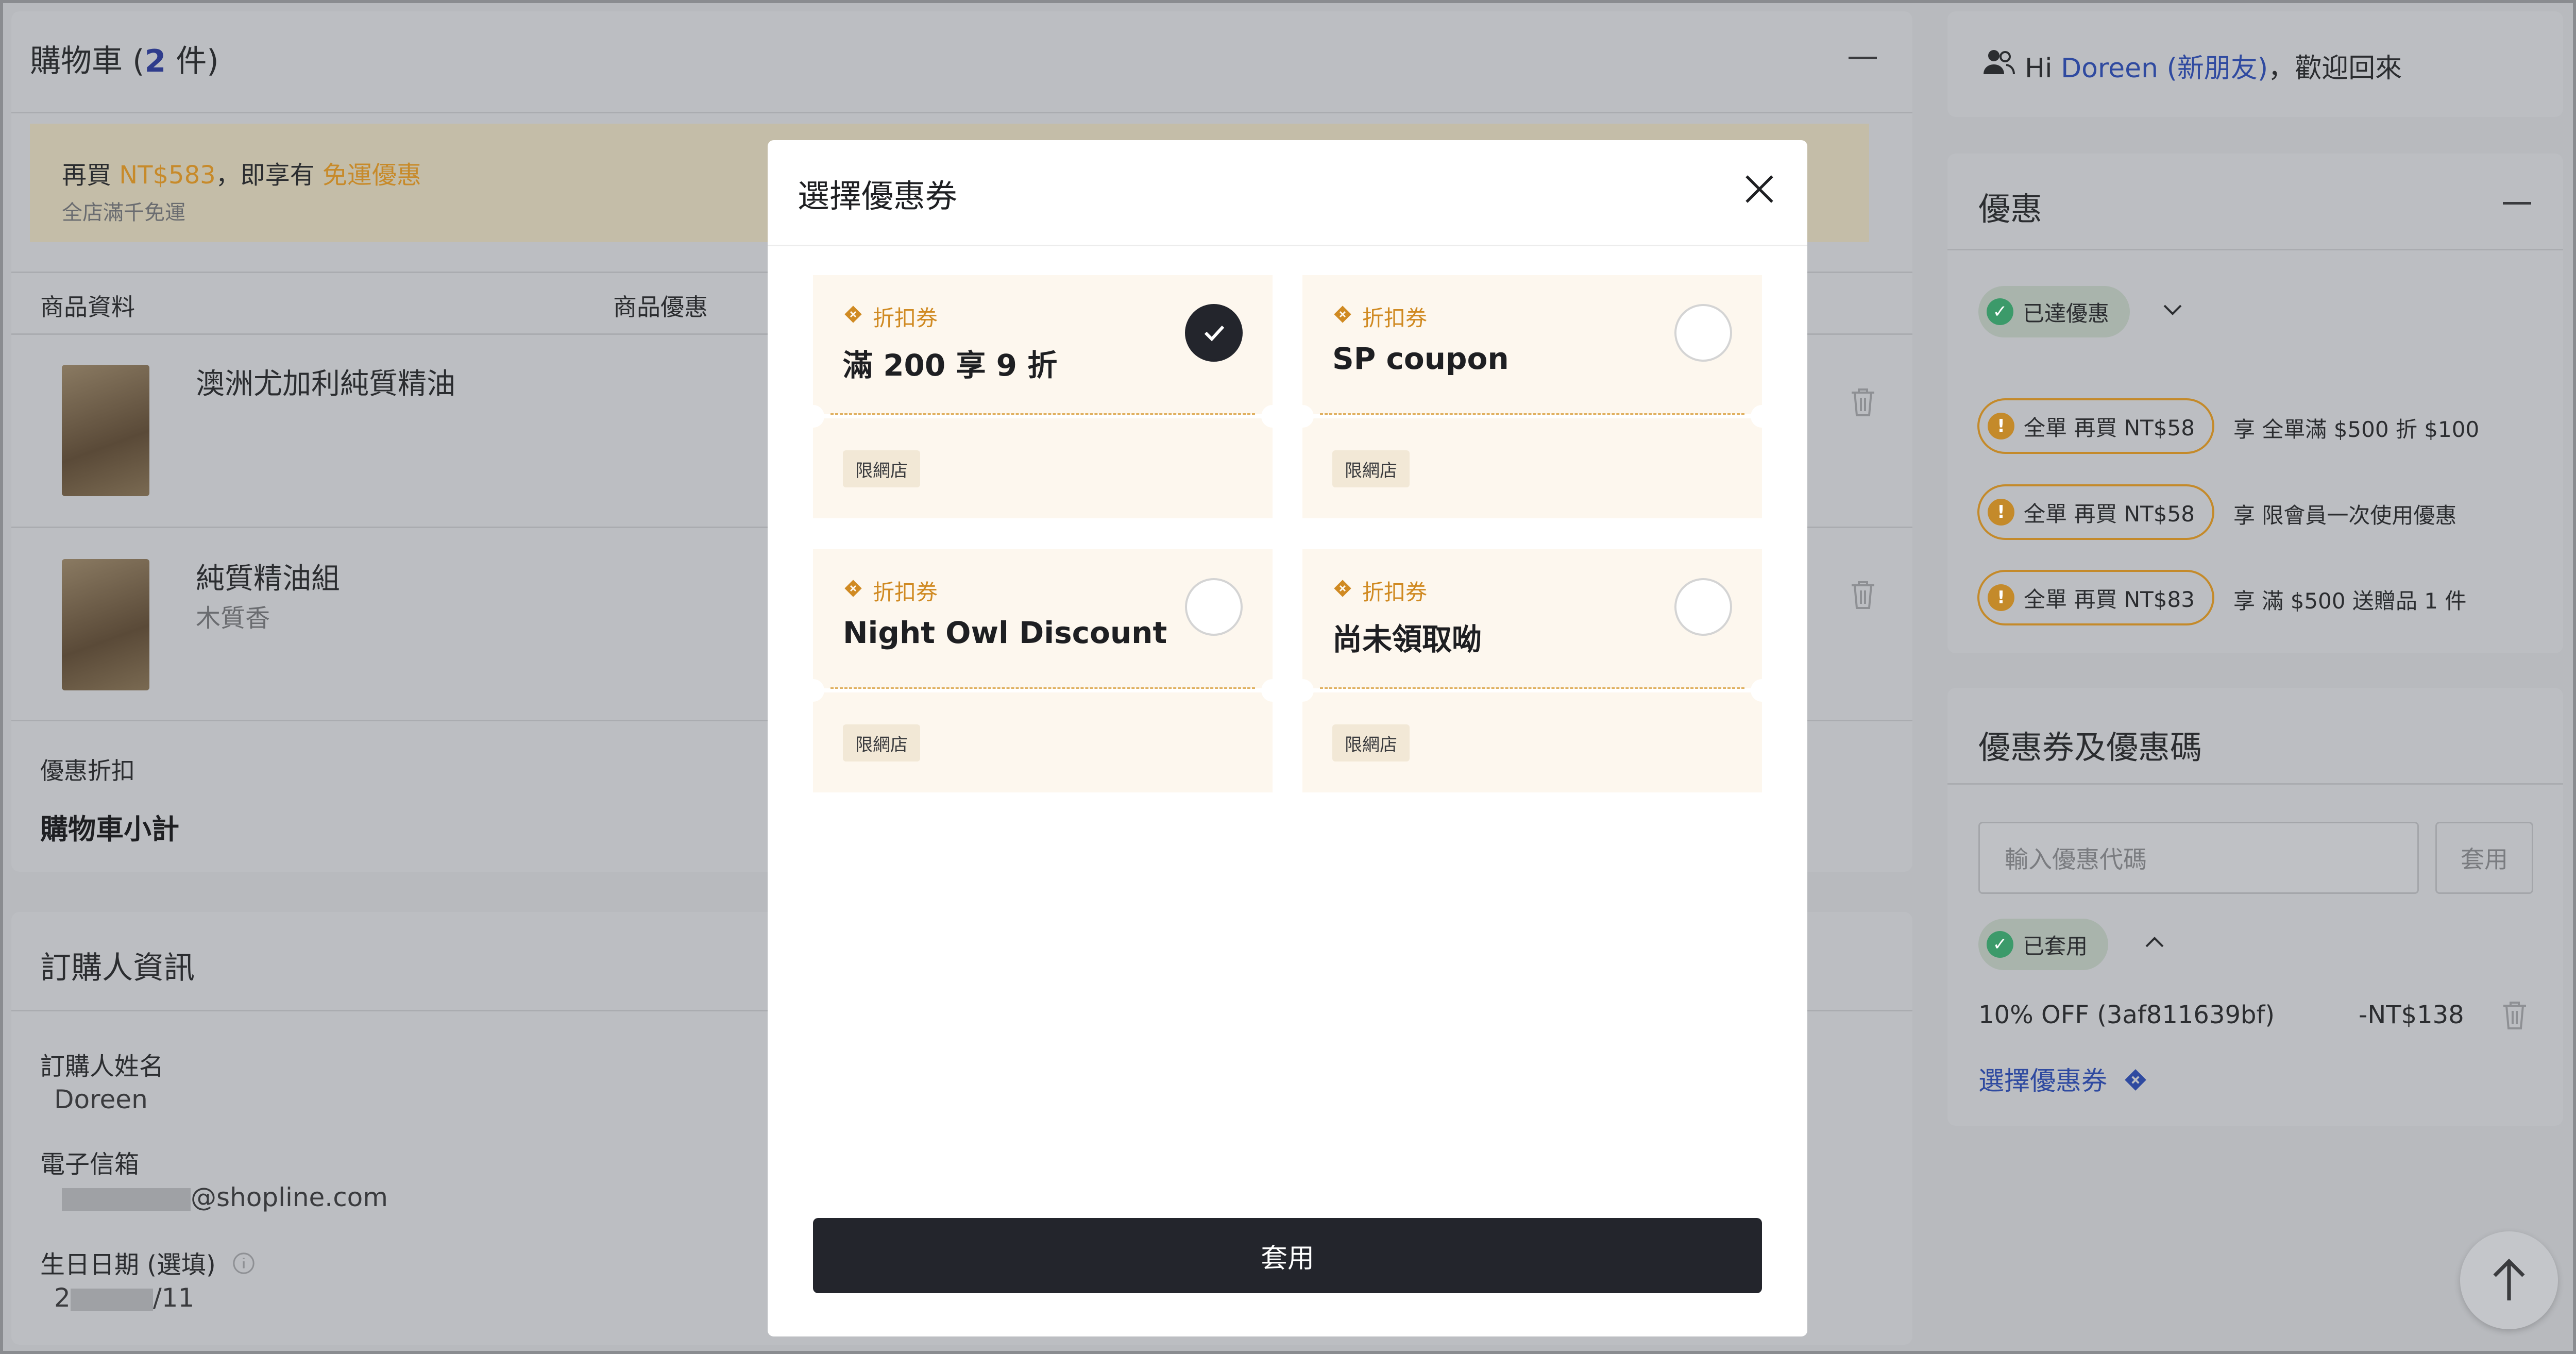 The image size is (2576, 1354). I want to click on scroll-to-top-button, so click(2509, 1280).